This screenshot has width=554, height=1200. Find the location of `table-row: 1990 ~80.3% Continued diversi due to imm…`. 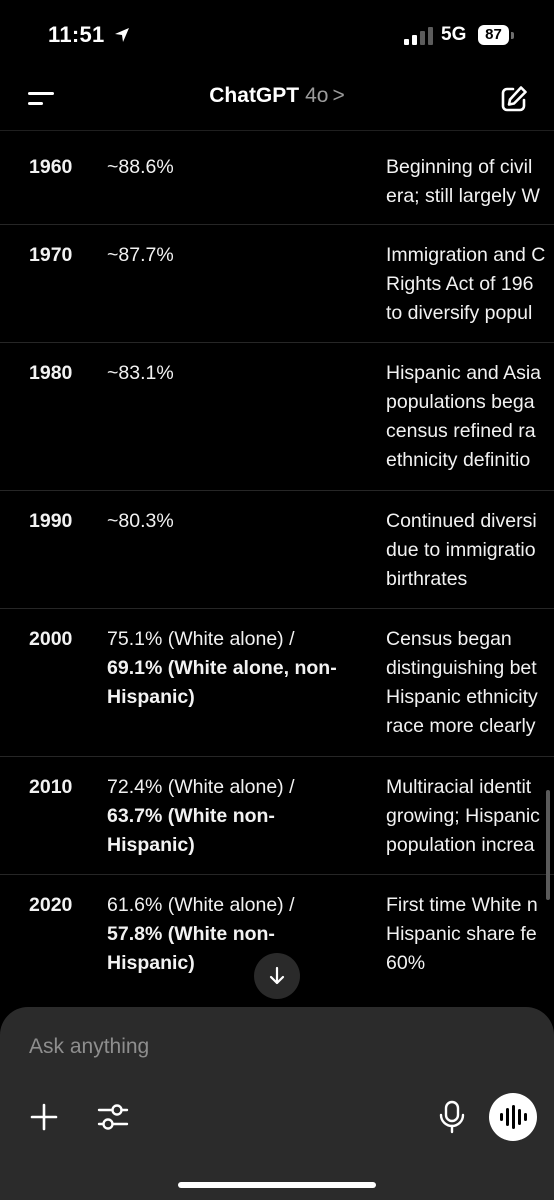

table-row: 1990 ~80.3% Continued diversi due to imm… is located at coordinates (277, 550).